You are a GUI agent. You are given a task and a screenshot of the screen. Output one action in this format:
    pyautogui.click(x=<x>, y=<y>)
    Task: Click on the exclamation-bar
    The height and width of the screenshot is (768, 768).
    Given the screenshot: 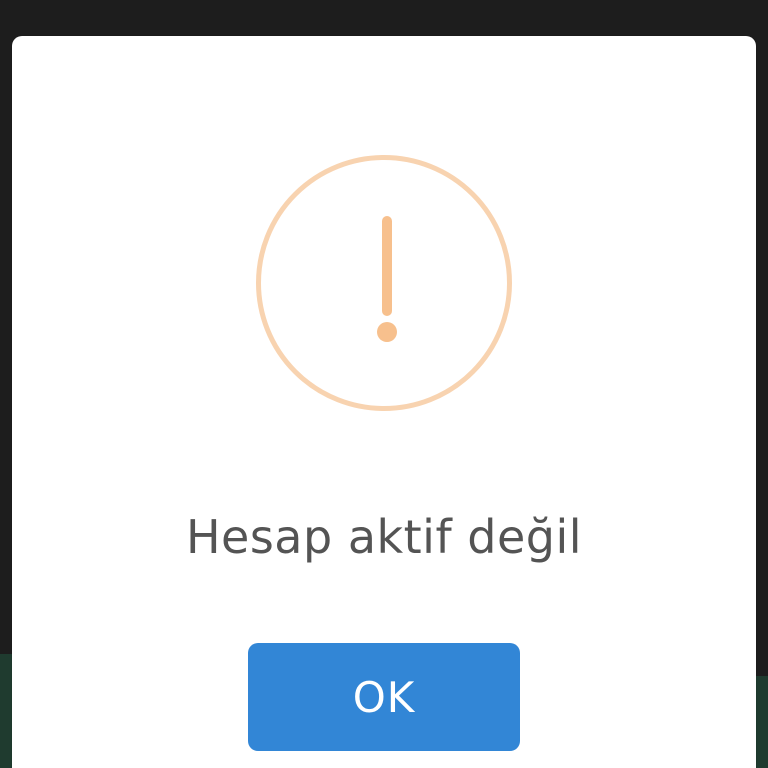 What is the action you would take?
    pyautogui.click(x=387, y=266)
    